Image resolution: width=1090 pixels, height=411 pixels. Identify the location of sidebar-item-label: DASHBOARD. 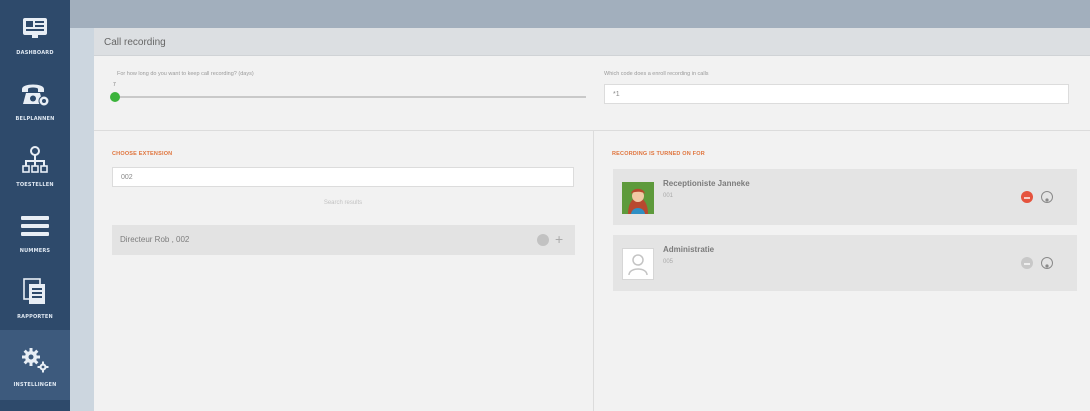
(35, 53).